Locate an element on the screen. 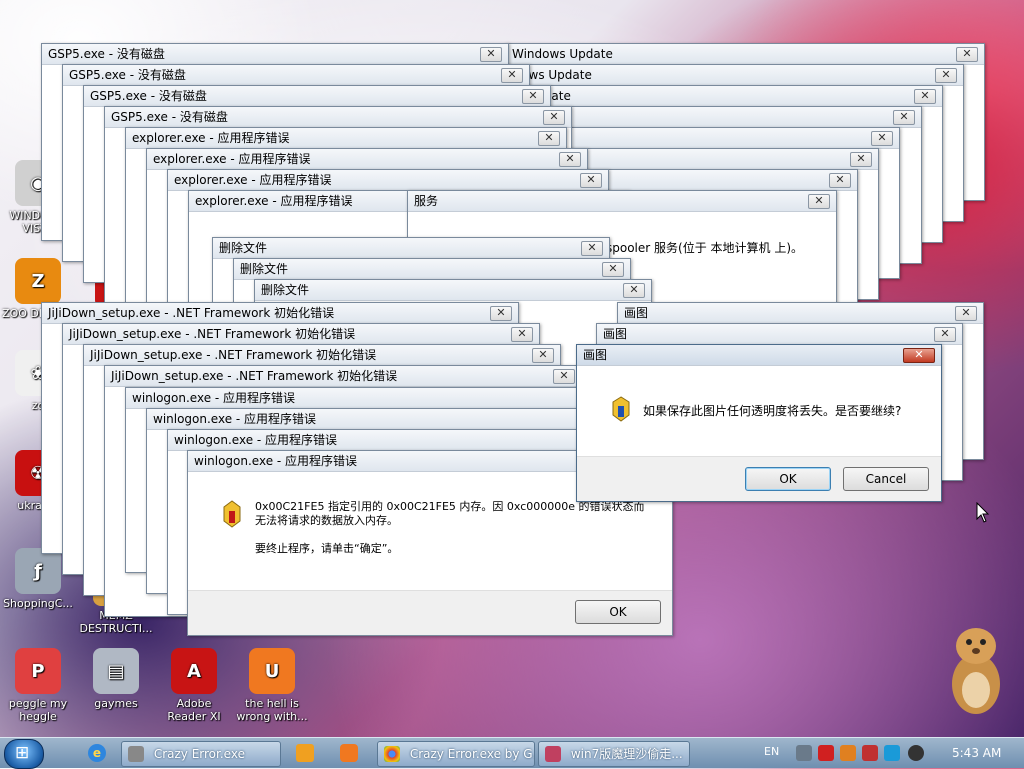 Image resolution: width=1024 pixels, height=769 pixels. window-title: 服务 is located at coordinates (426, 201).